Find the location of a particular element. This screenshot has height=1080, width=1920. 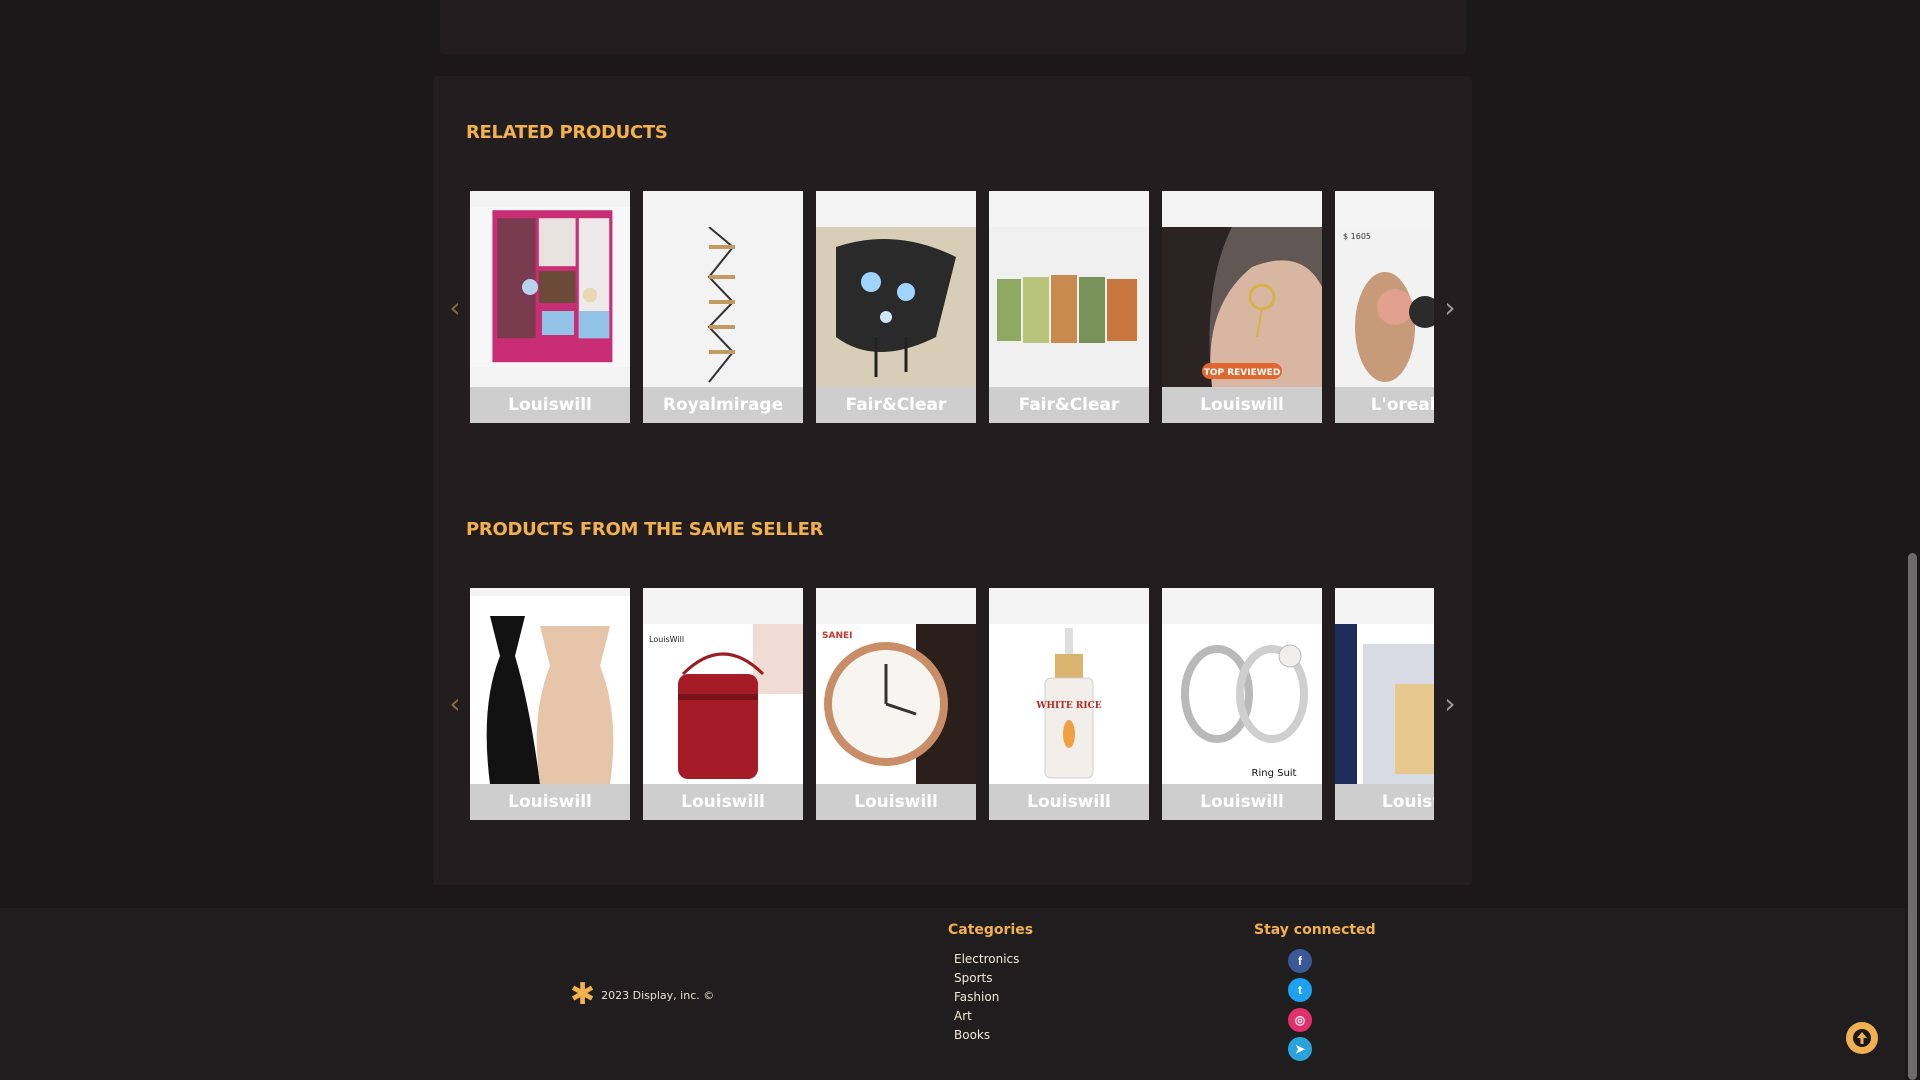

related-products-title: RELATED PRODUCTS is located at coordinates (567, 132).